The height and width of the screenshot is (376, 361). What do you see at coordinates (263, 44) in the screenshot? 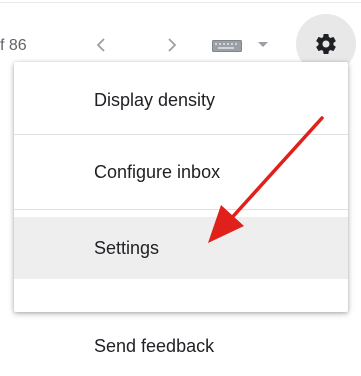
I see `caret-down-icon` at bounding box center [263, 44].